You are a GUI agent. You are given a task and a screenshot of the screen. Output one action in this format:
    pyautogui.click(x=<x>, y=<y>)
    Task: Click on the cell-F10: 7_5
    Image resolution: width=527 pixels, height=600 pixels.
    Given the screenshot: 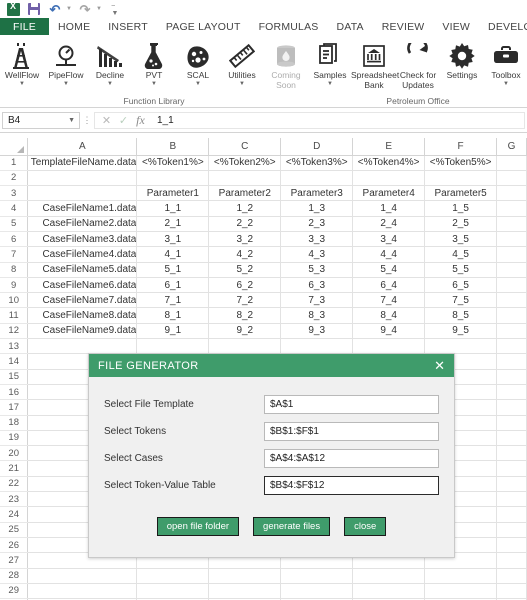 What is the action you would take?
    pyautogui.click(x=461, y=300)
    